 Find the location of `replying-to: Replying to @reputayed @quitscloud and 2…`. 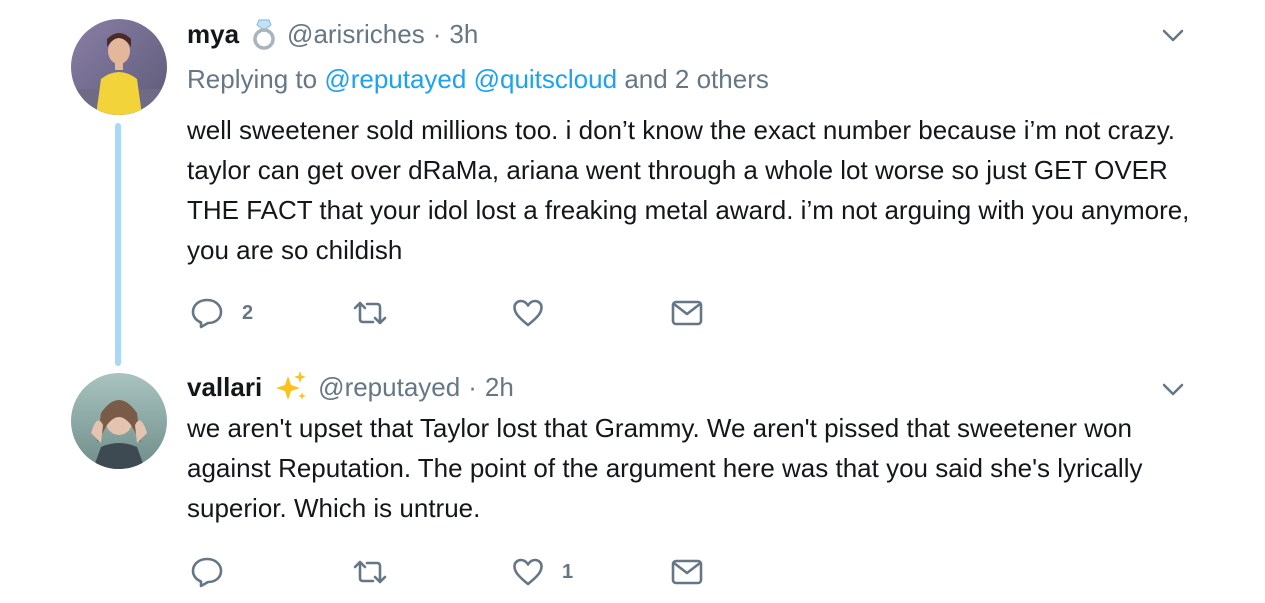

replying-to: Replying to @reputayed @quitscloud and 2… is located at coordinates (478, 79).